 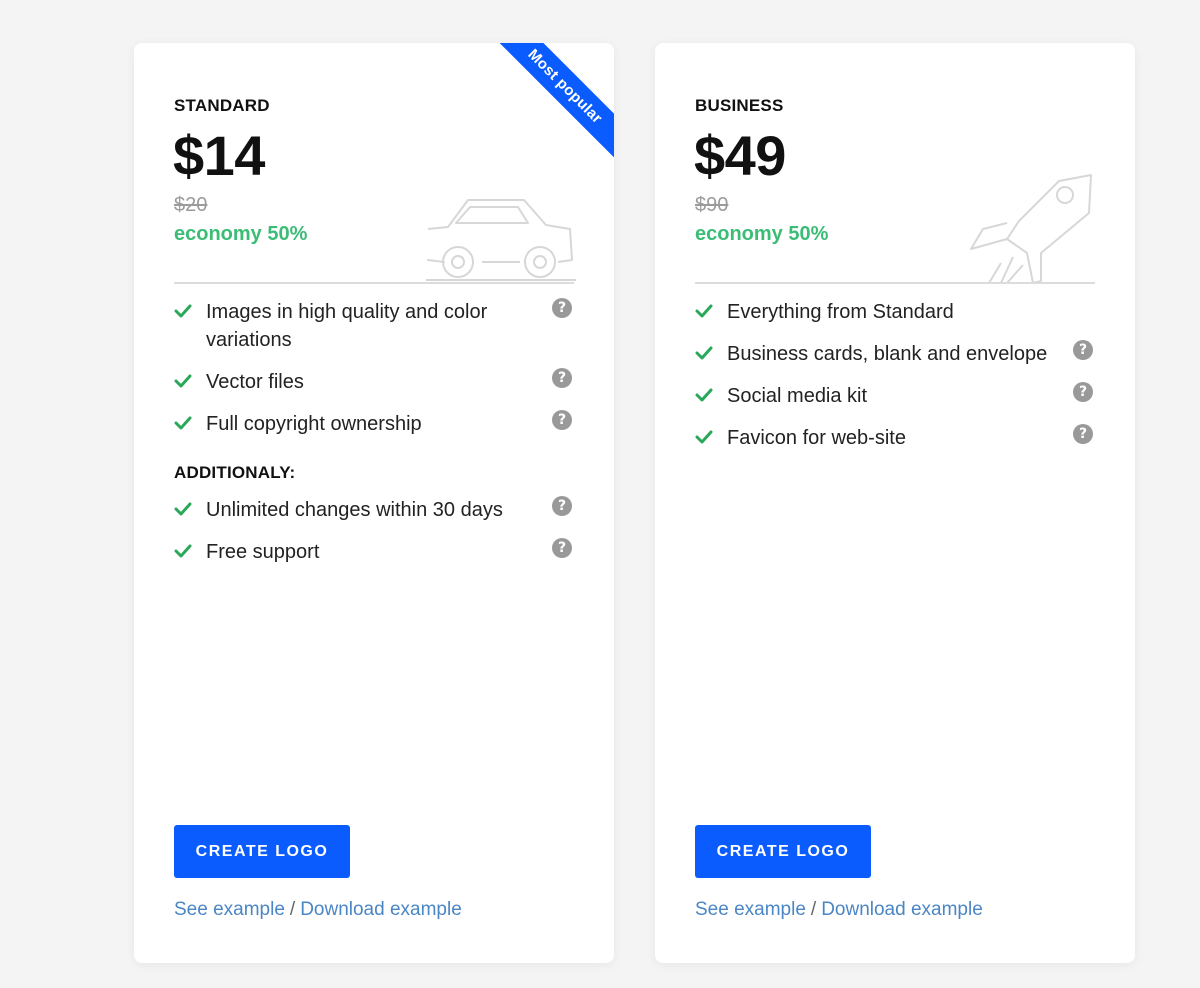 I want to click on additional-section-title: ADDITIONALY:, so click(x=235, y=472).